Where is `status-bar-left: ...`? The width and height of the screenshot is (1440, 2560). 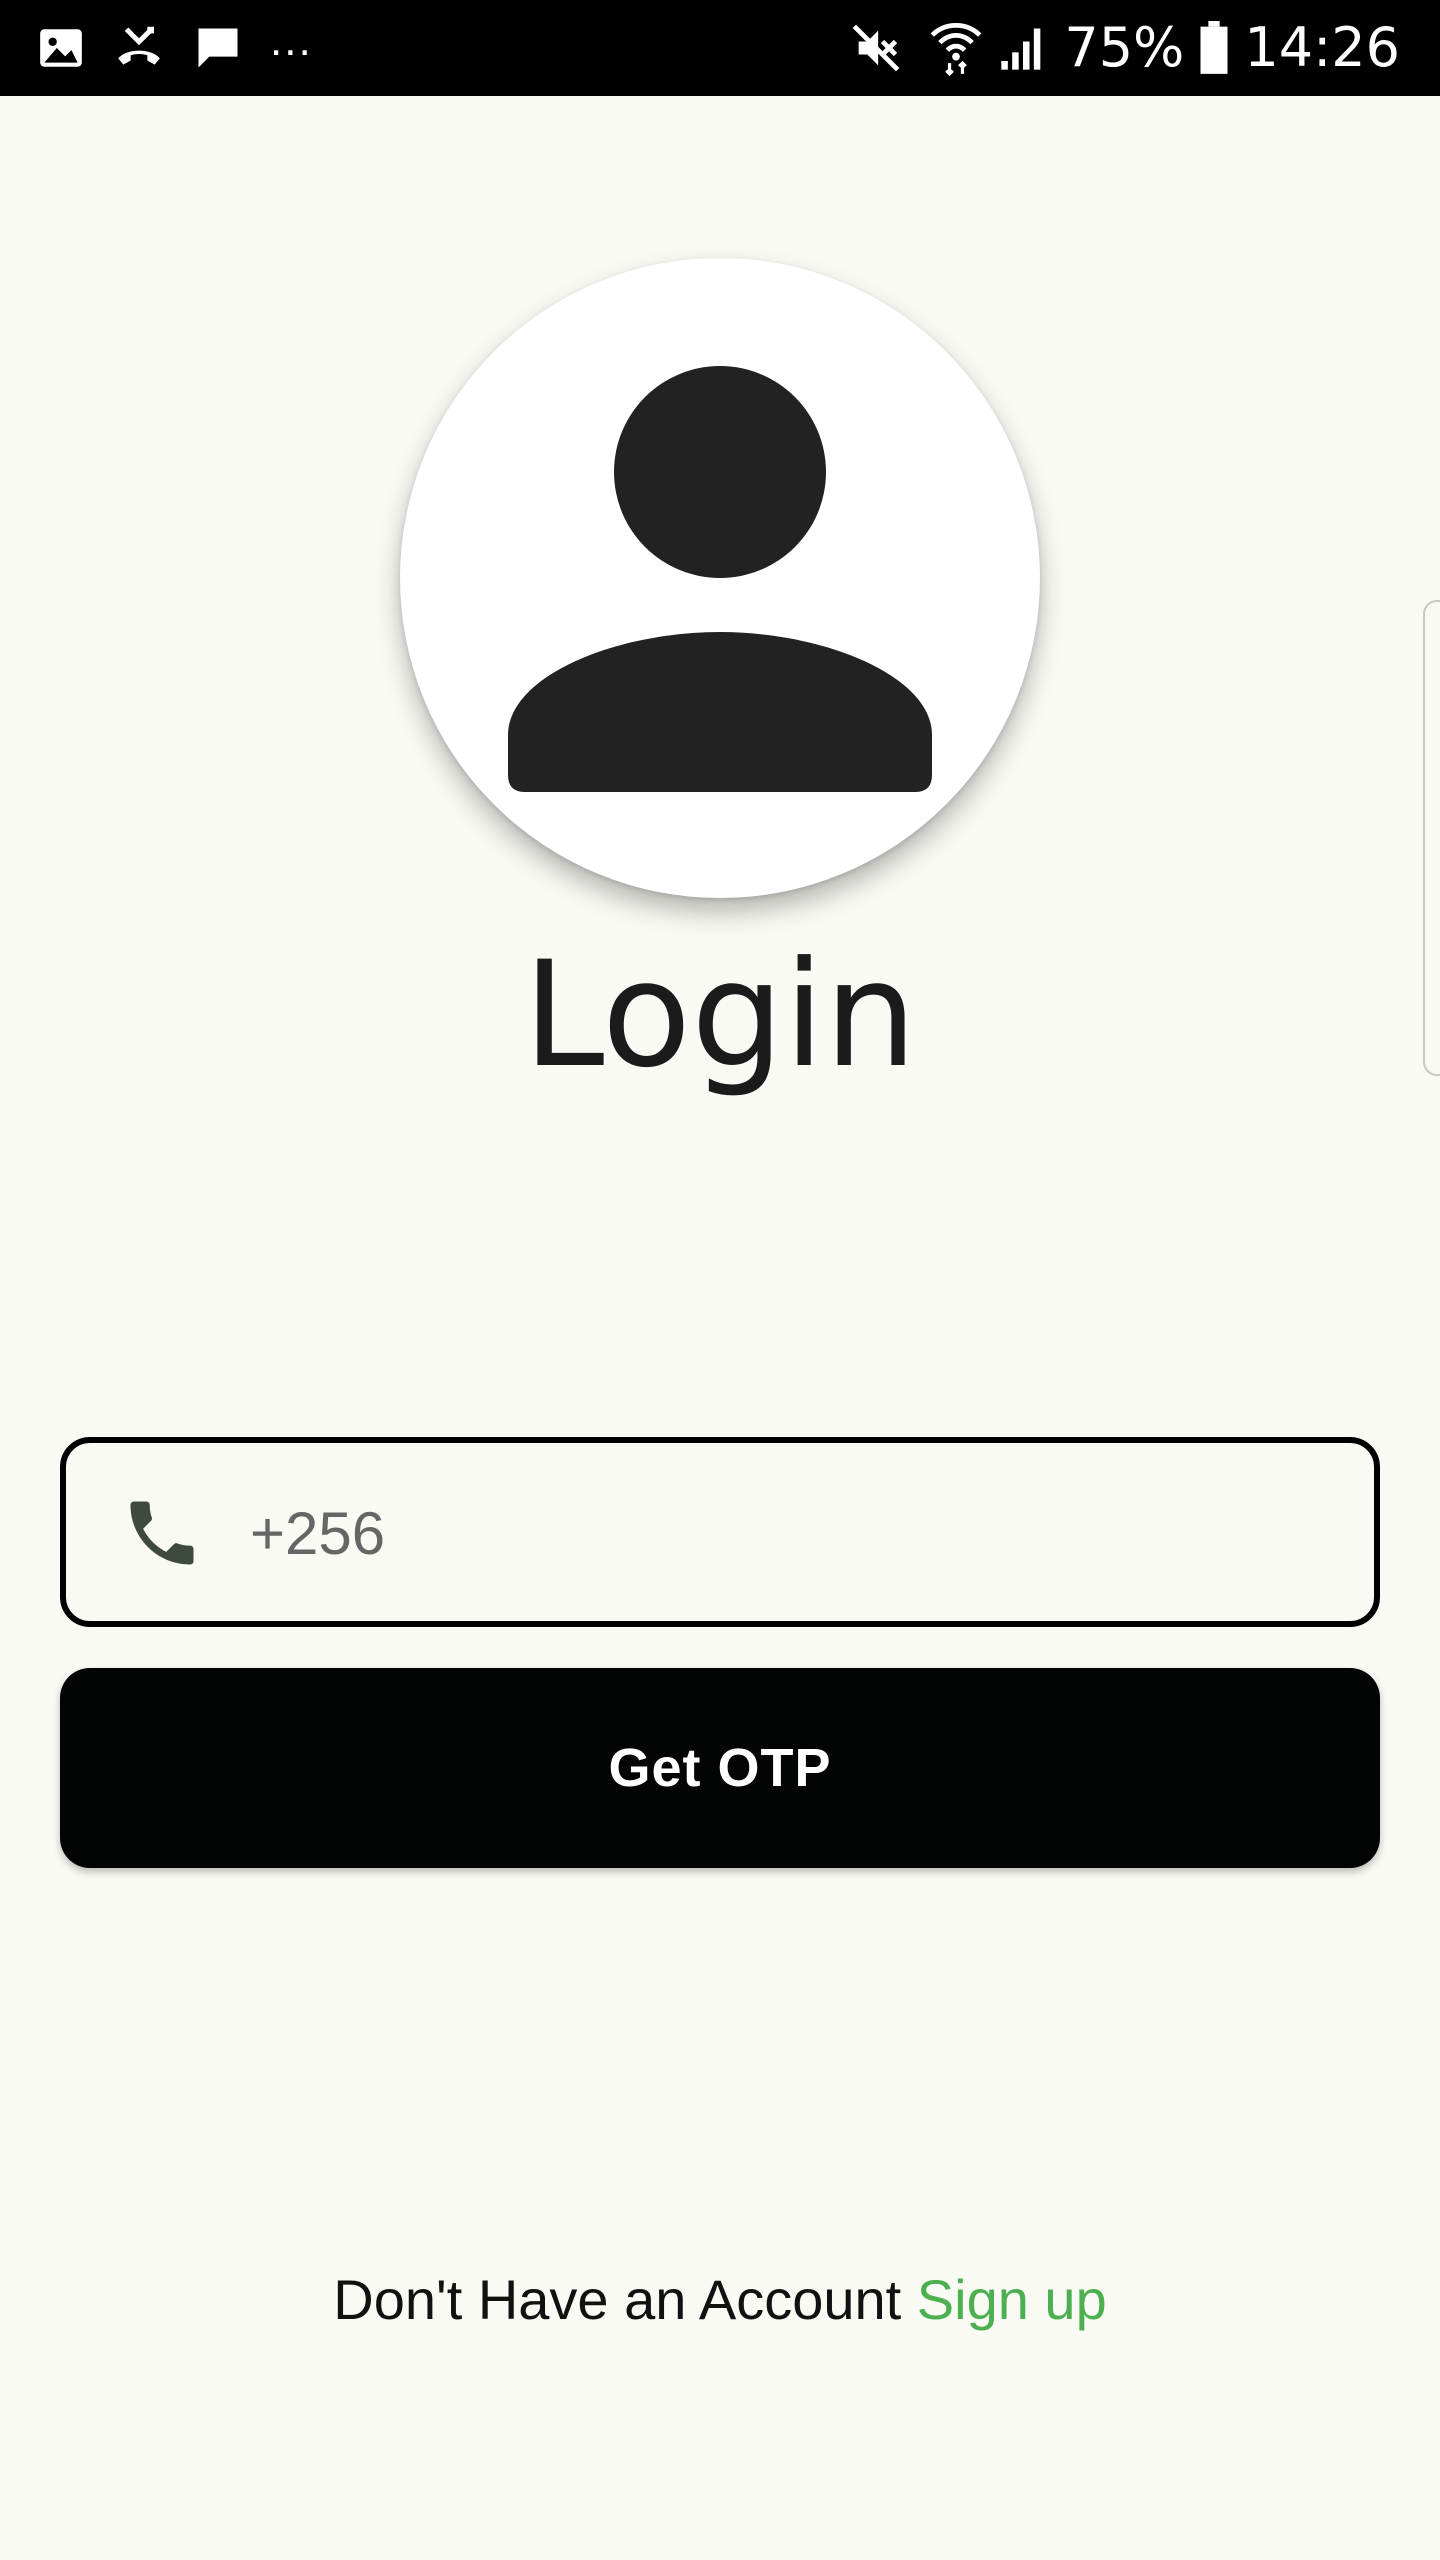 status-bar-left: ... is located at coordinates (174, 48).